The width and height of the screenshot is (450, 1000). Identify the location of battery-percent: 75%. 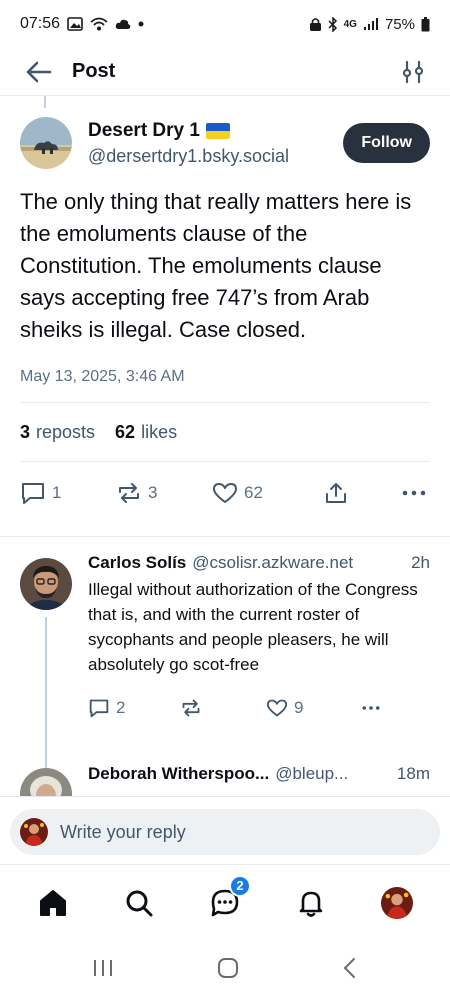
(399, 24).